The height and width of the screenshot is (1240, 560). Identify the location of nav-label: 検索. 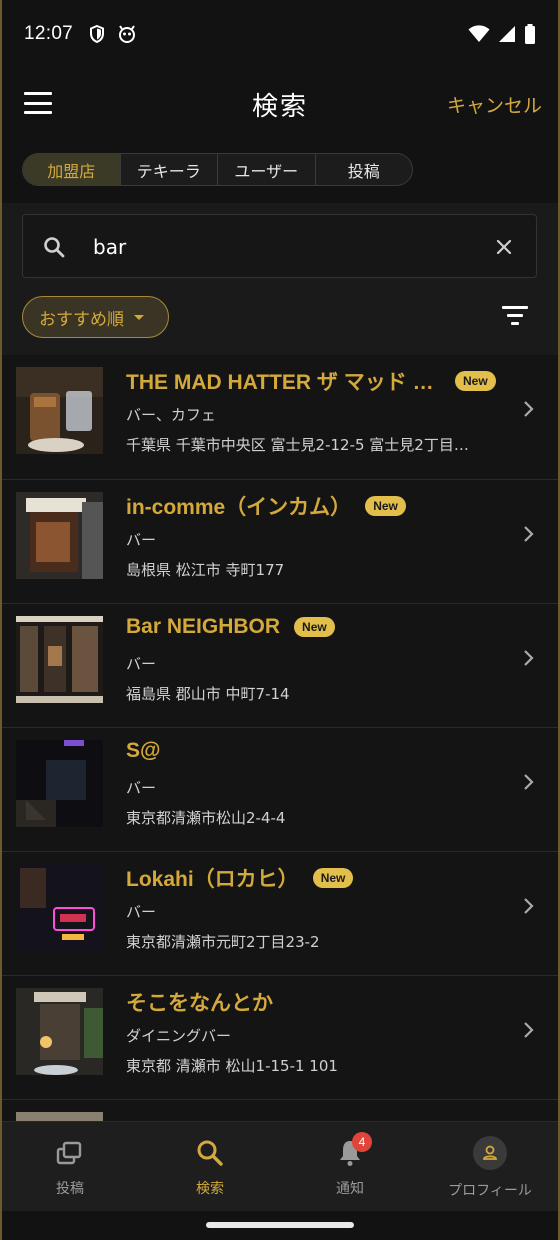
(210, 1189).